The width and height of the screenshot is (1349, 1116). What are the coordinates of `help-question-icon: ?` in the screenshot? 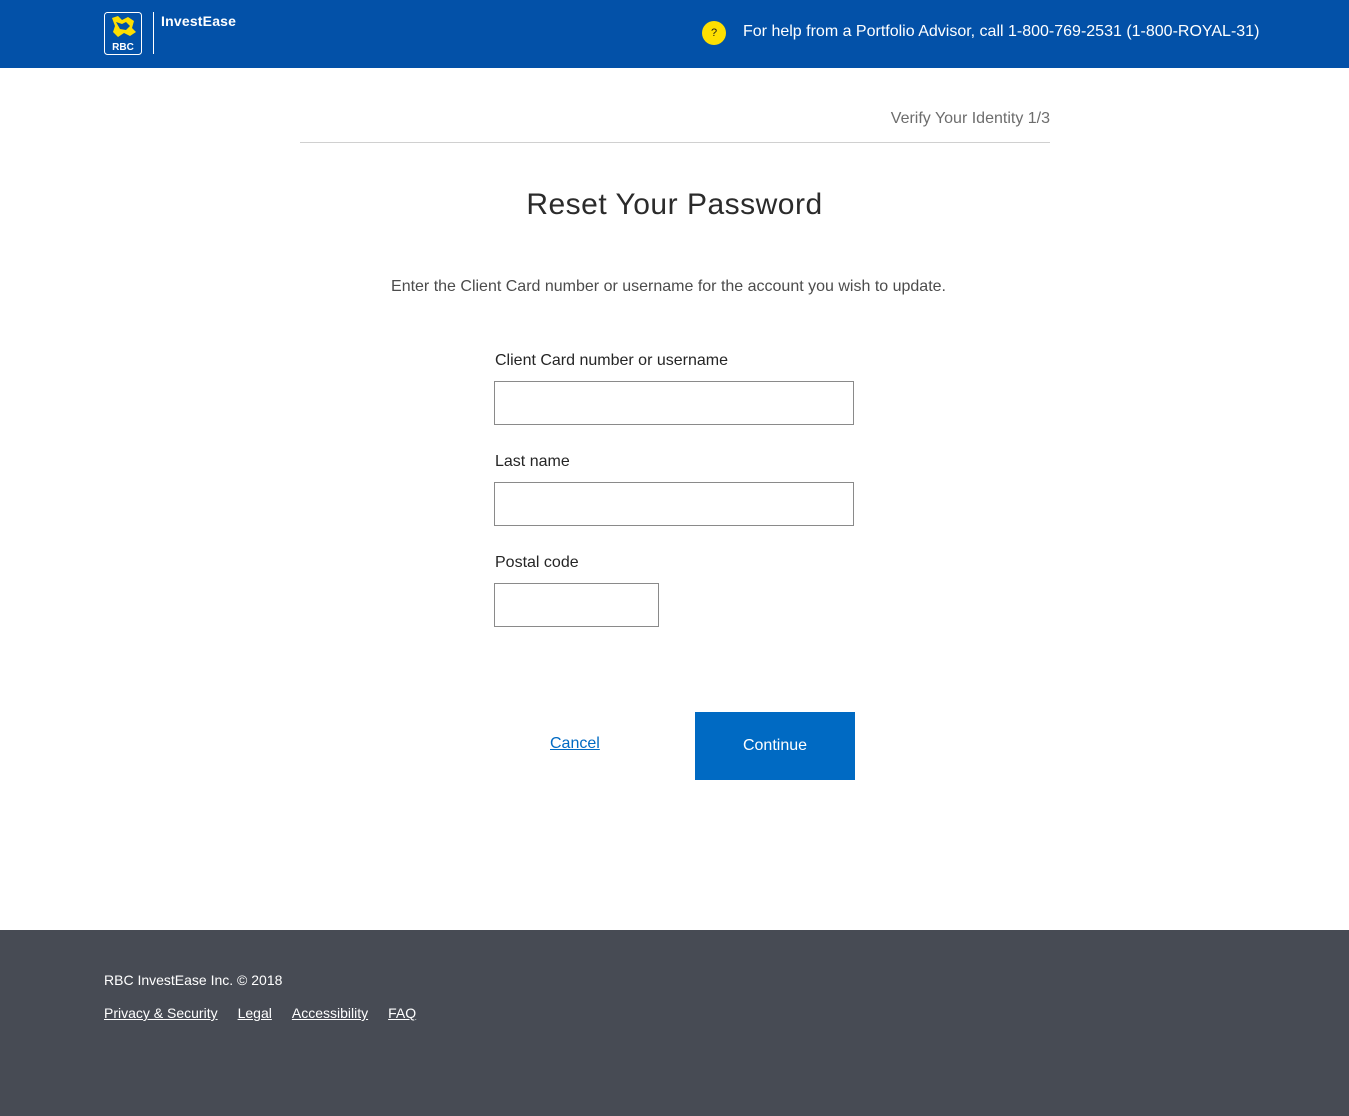 It's located at (714, 33).